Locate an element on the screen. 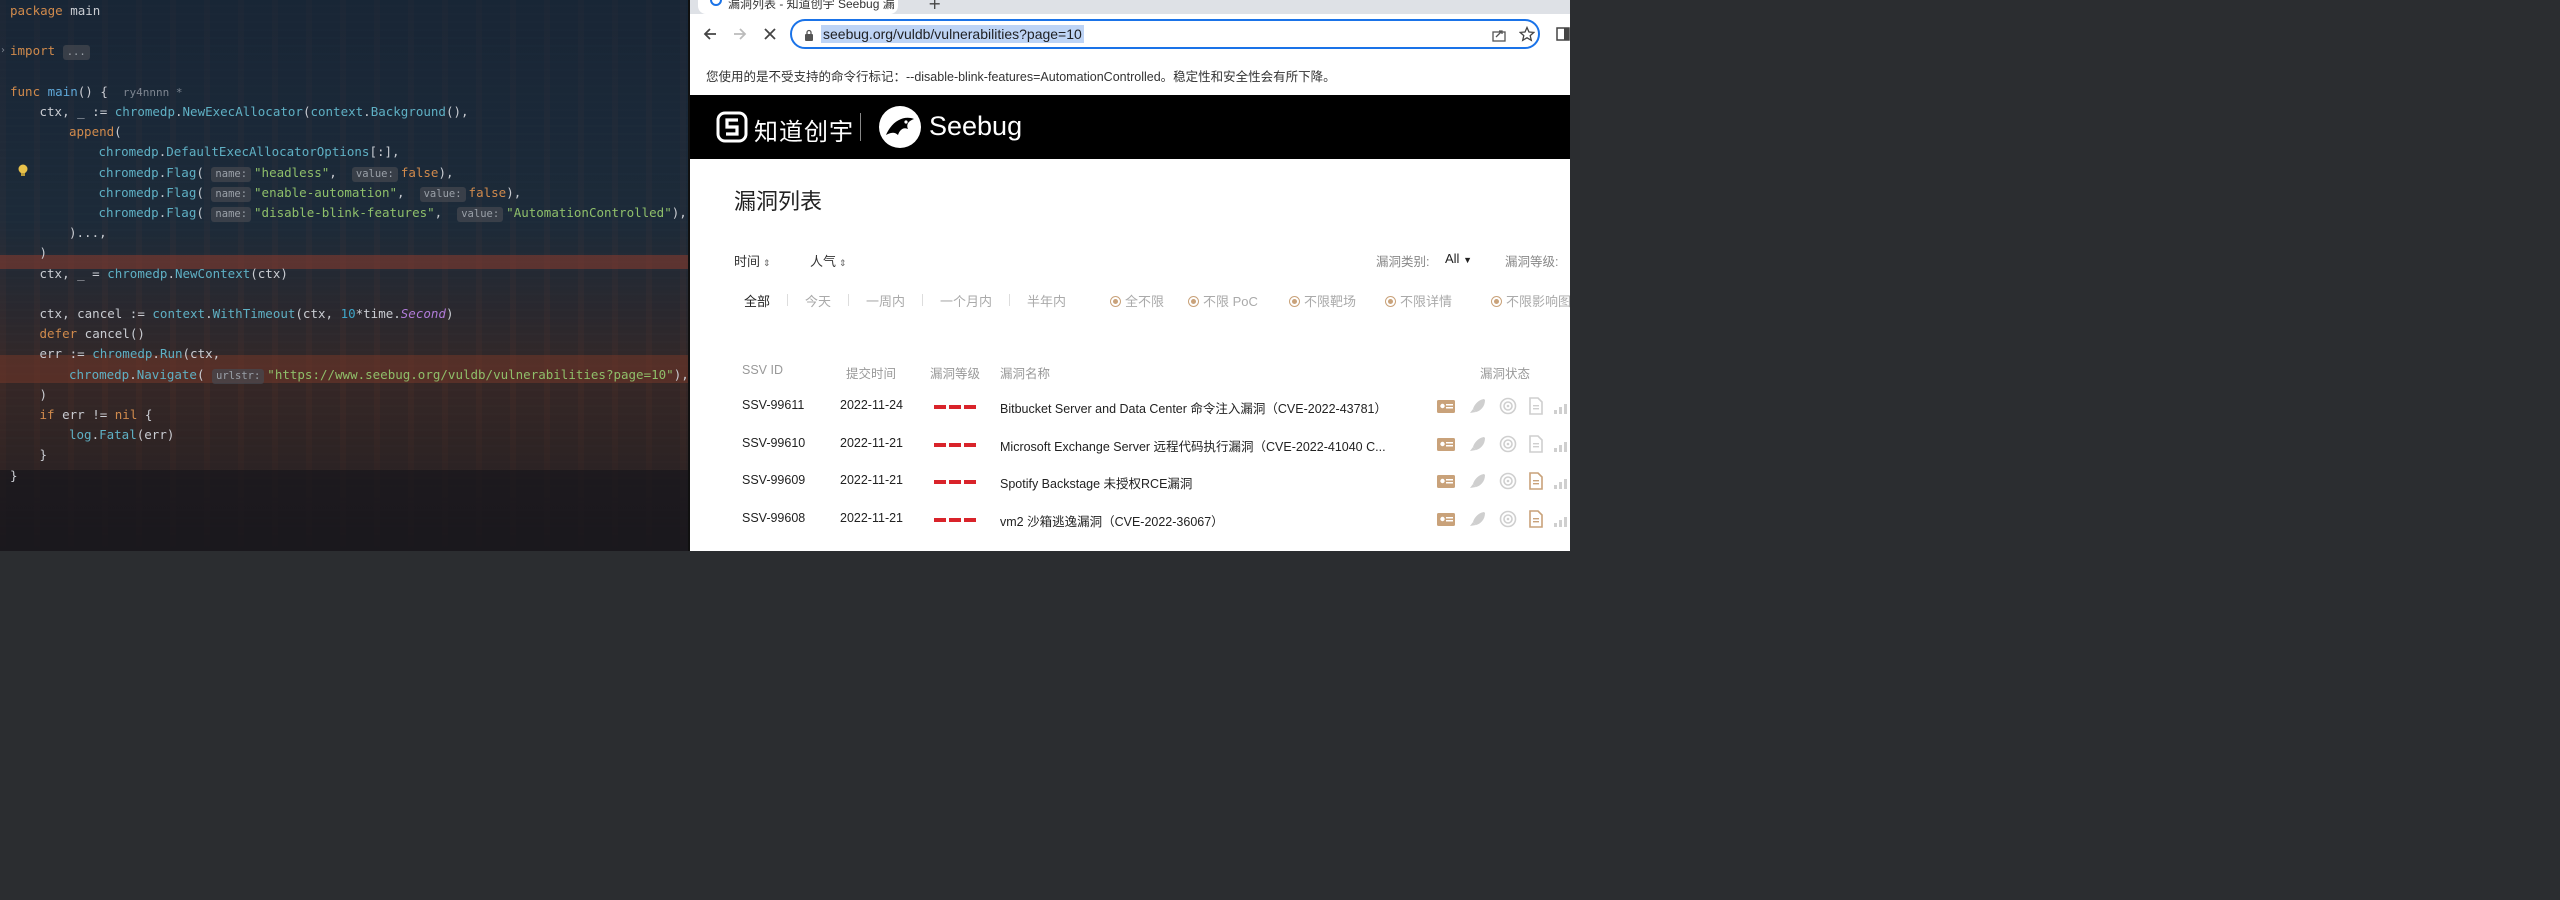  back-arrow-icon is located at coordinates (710, 34).